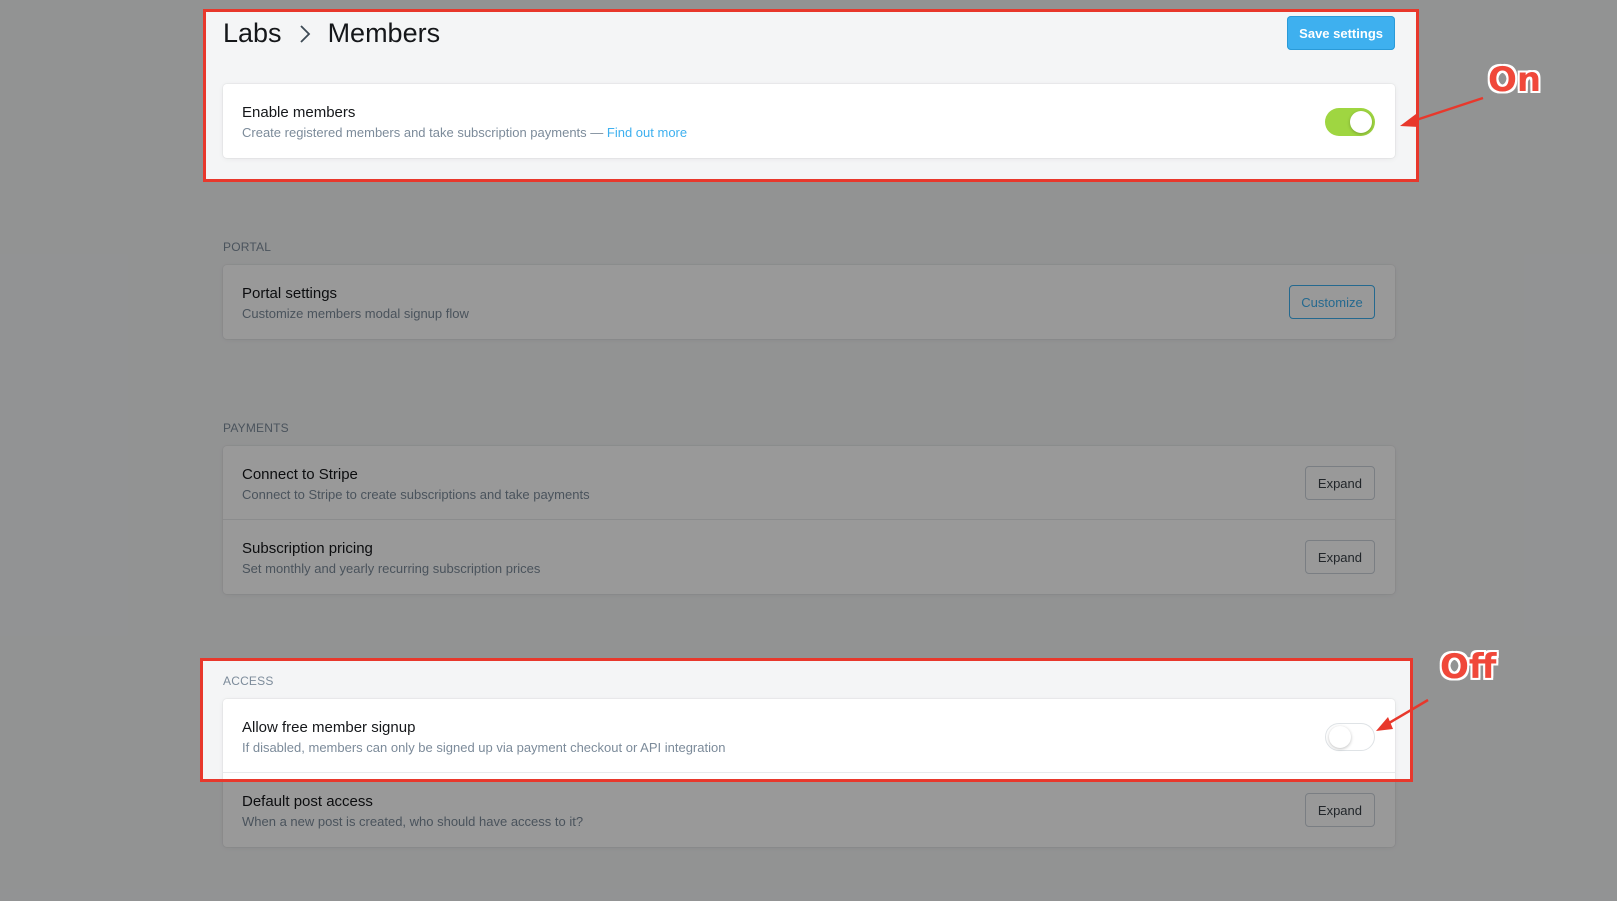  I want to click on find-out-more-link: Find out more, so click(647, 132).